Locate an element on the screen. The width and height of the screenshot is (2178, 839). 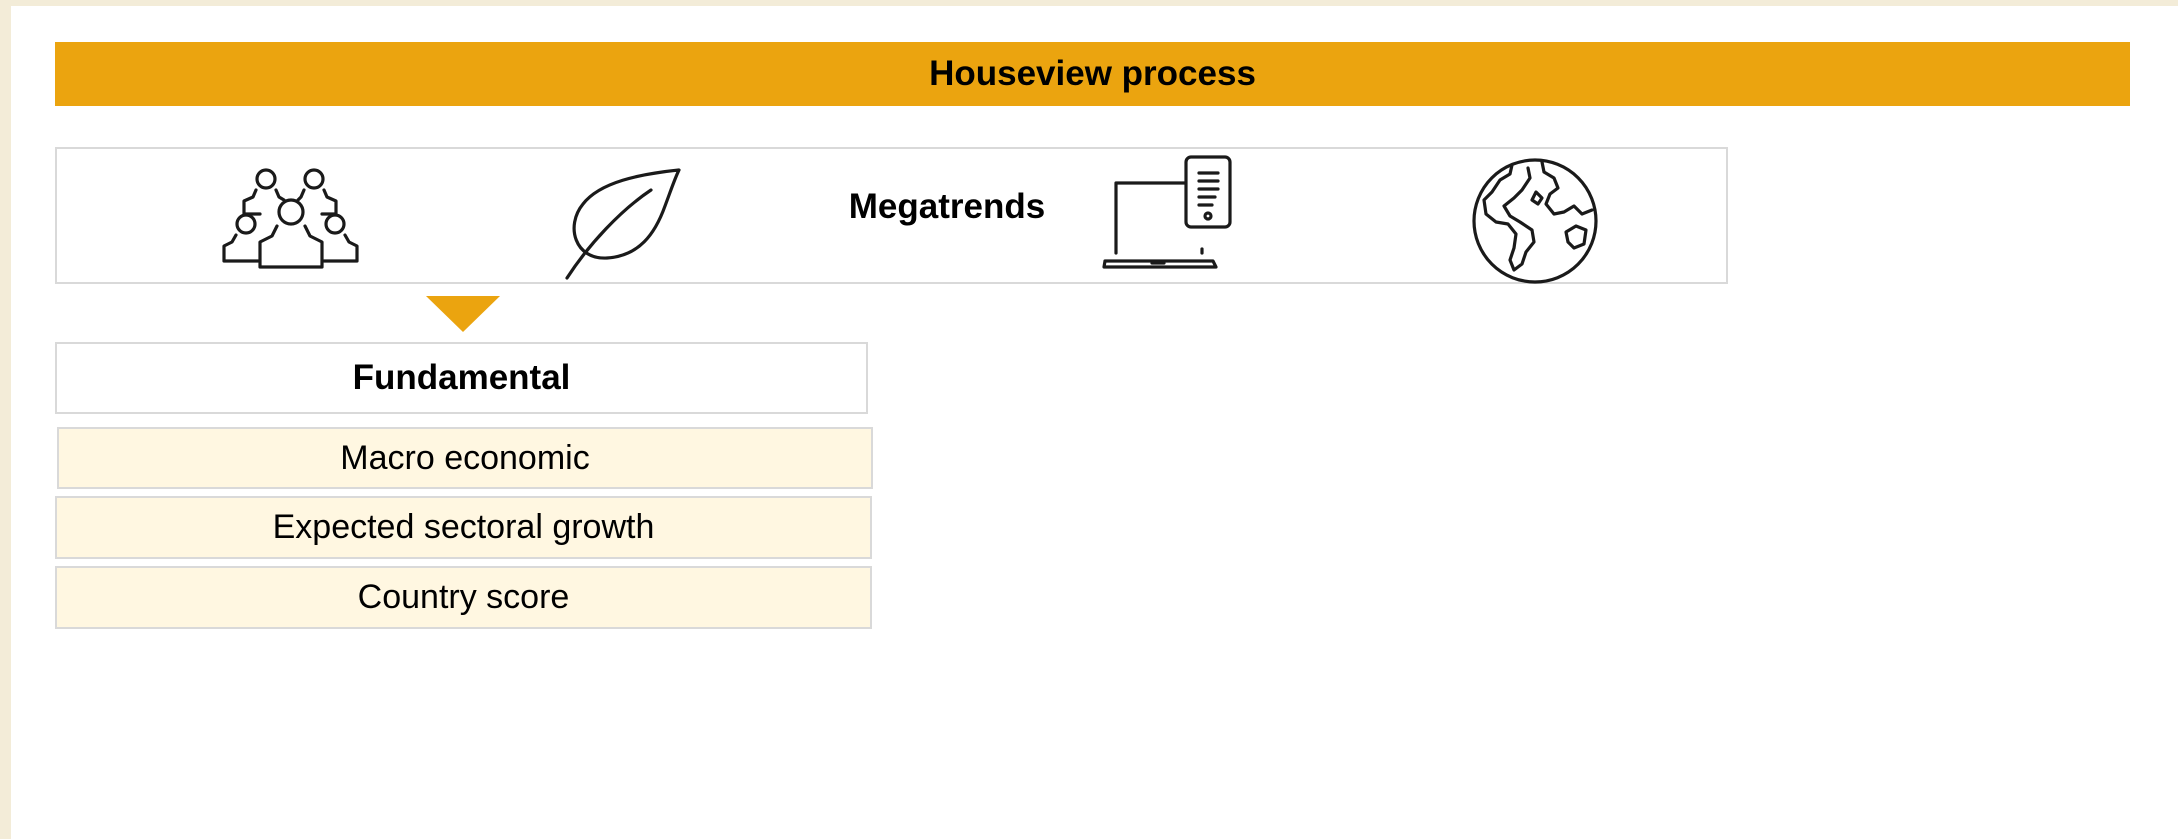
header-title: Houseview process is located at coordinates (1092, 73).